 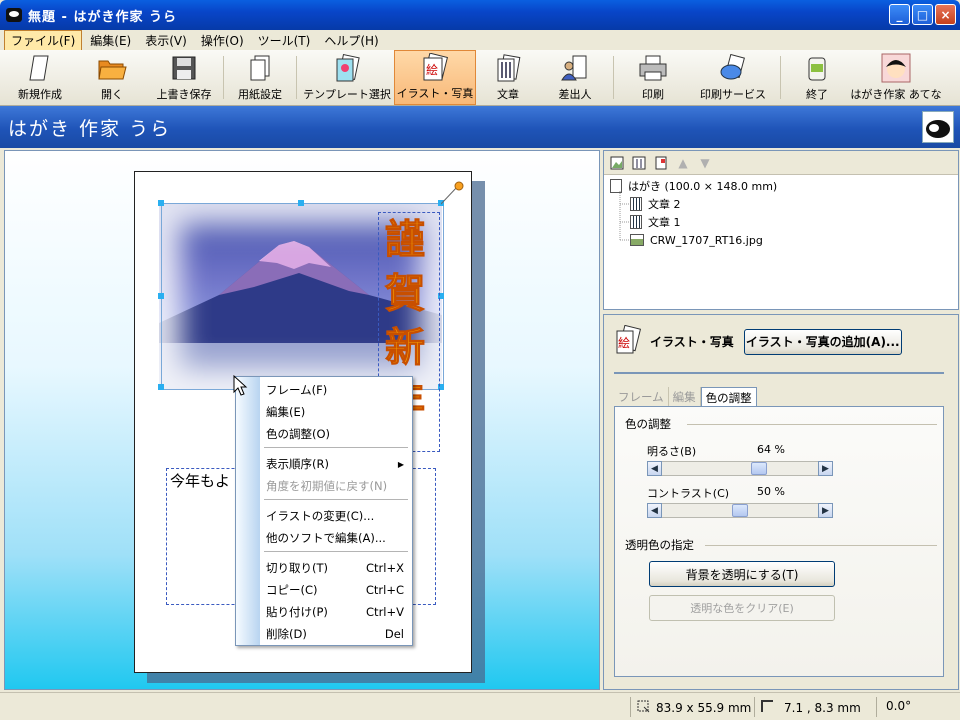 I want to click on ctx-paste-label: 貼り付け(P), so click(x=297, y=612).